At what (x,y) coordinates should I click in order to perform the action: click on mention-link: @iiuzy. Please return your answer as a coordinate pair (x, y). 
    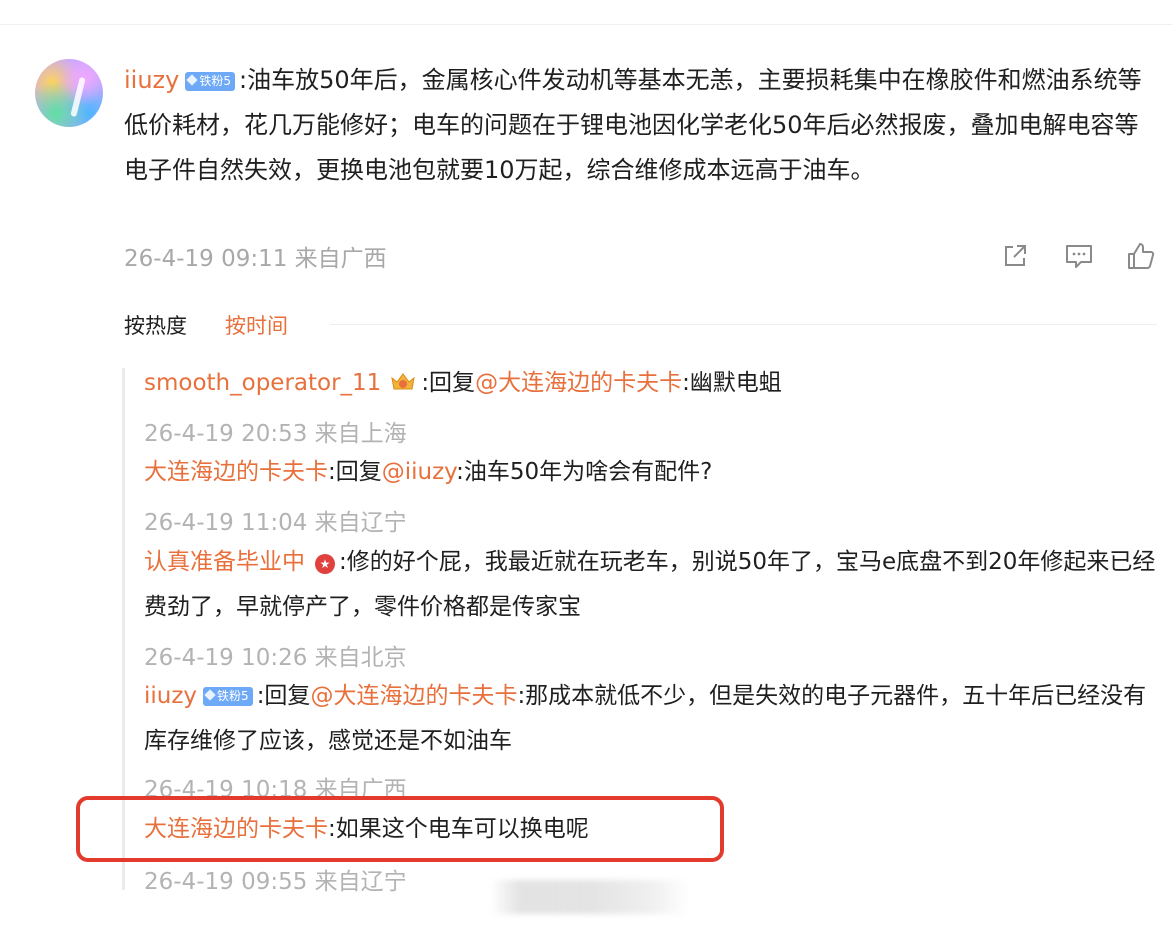
    Looking at the image, I should click on (419, 472).